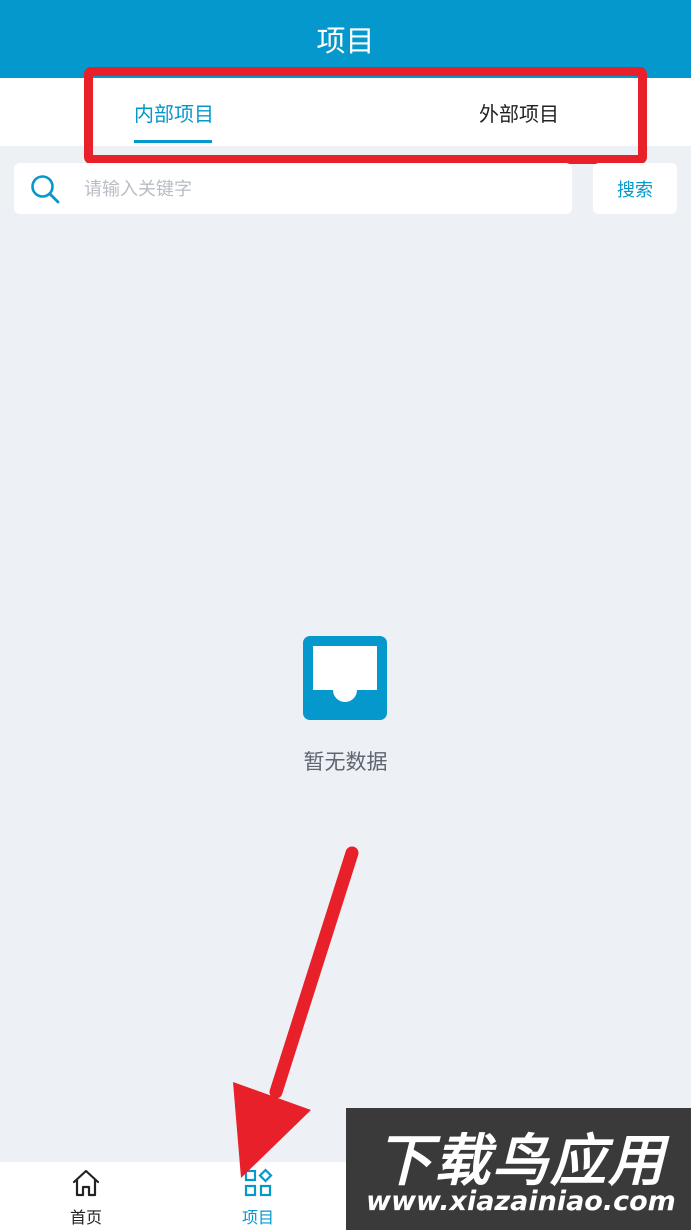  I want to click on watermark-url: www.xiazainiao.com, so click(521, 1201).